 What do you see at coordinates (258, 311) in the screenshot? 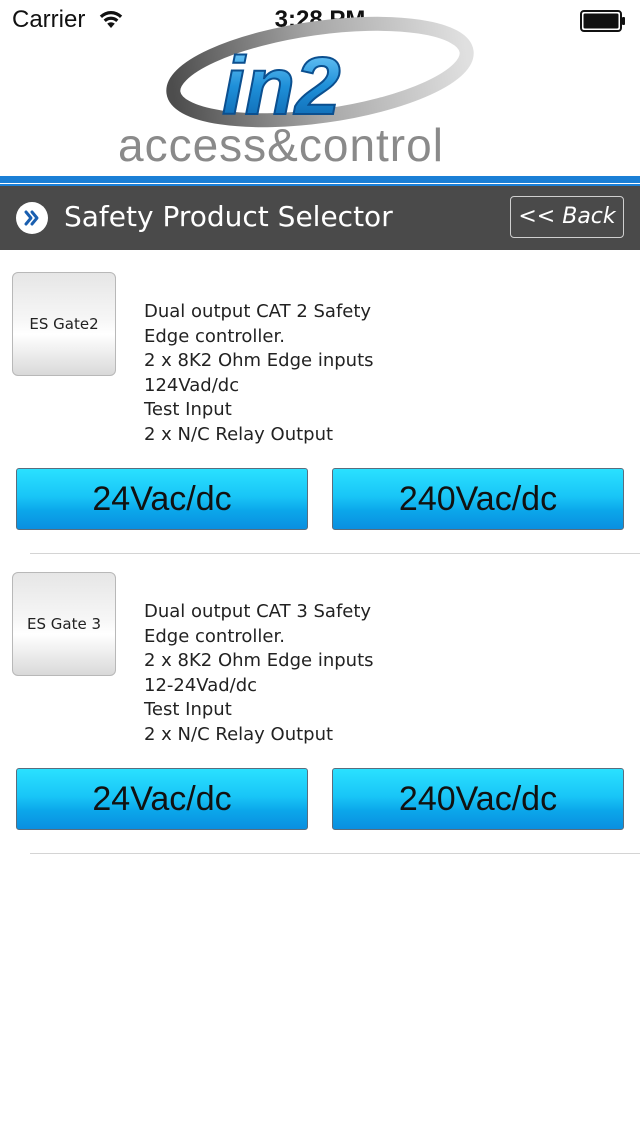
I see `description-line: Dual output CAT 2 Safety` at bounding box center [258, 311].